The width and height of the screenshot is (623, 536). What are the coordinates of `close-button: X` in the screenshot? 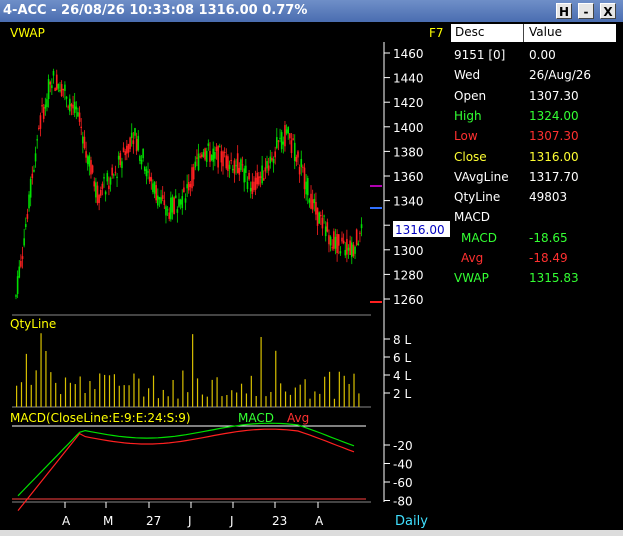 It's located at (608, 11).